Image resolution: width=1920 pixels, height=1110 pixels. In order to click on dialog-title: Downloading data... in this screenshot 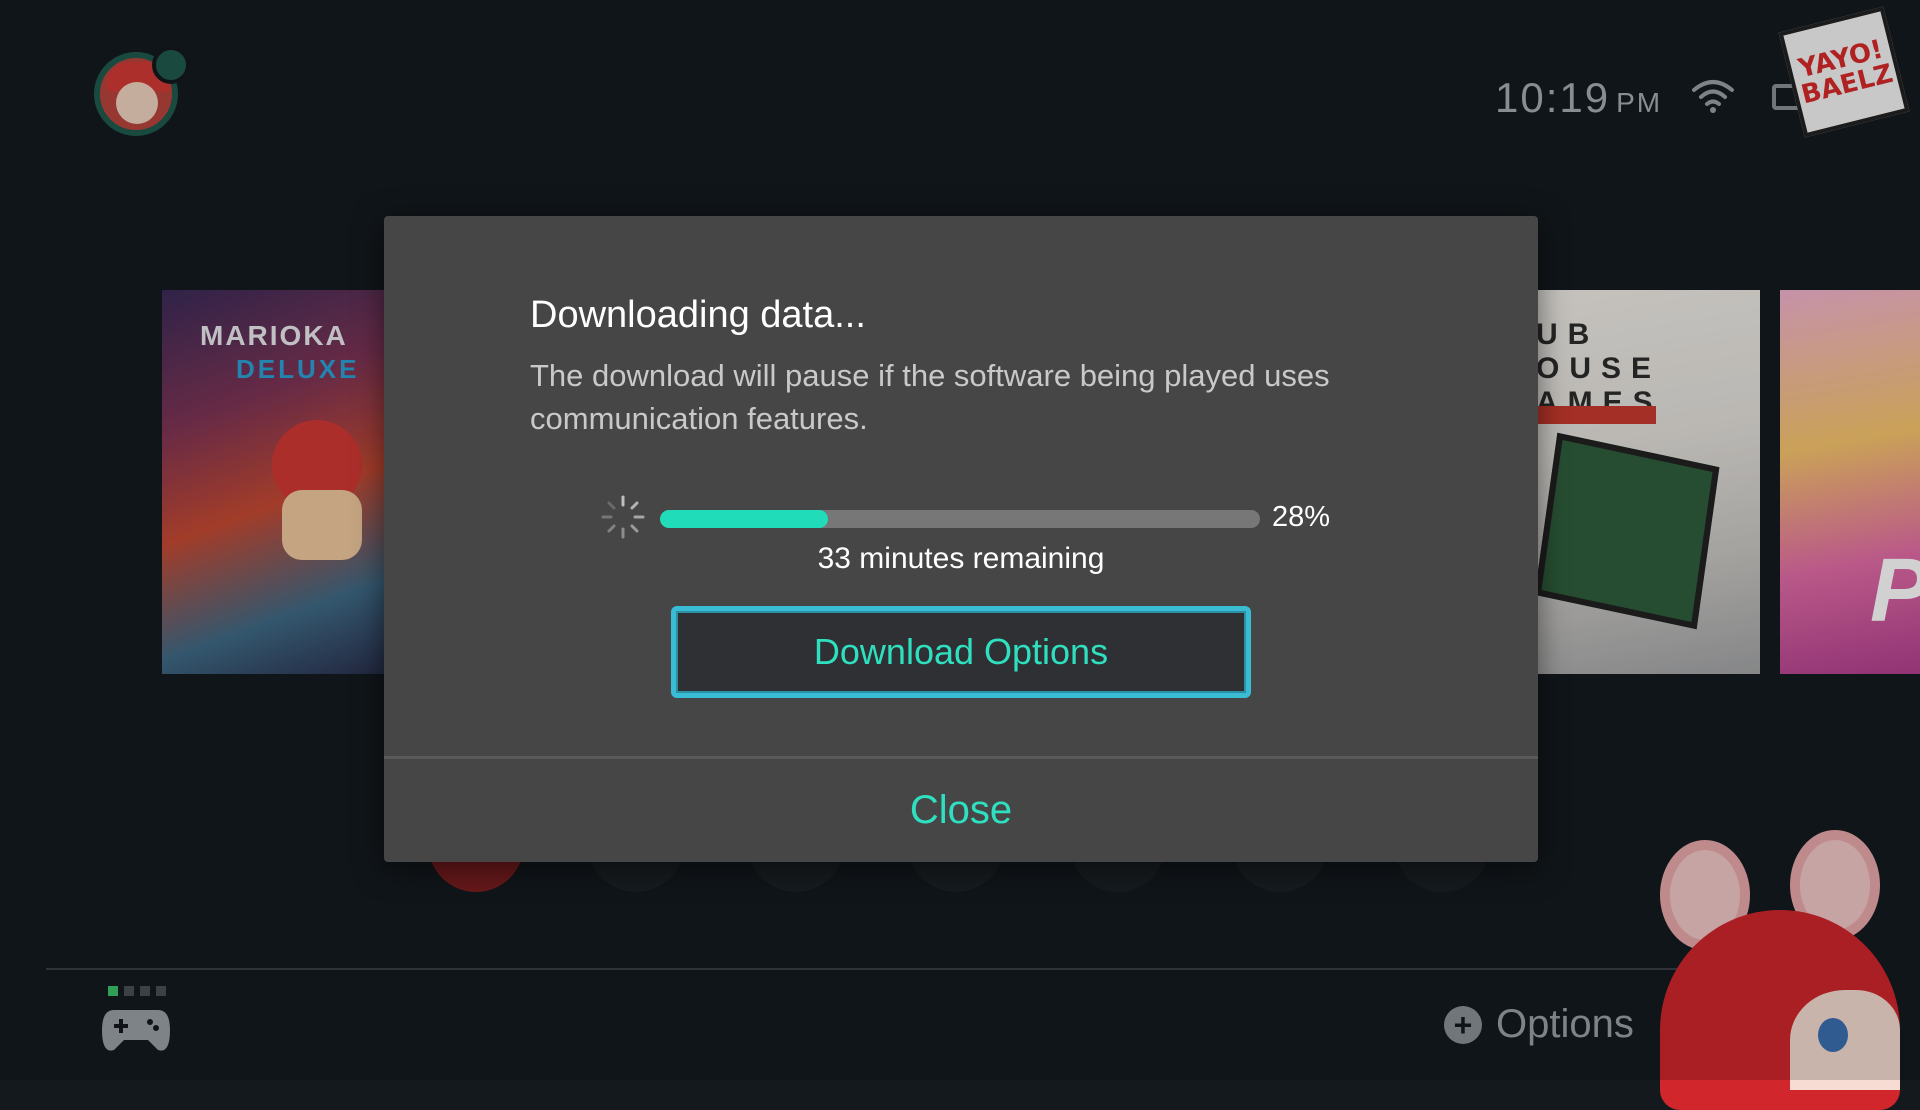, I will do `click(698, 315)`.